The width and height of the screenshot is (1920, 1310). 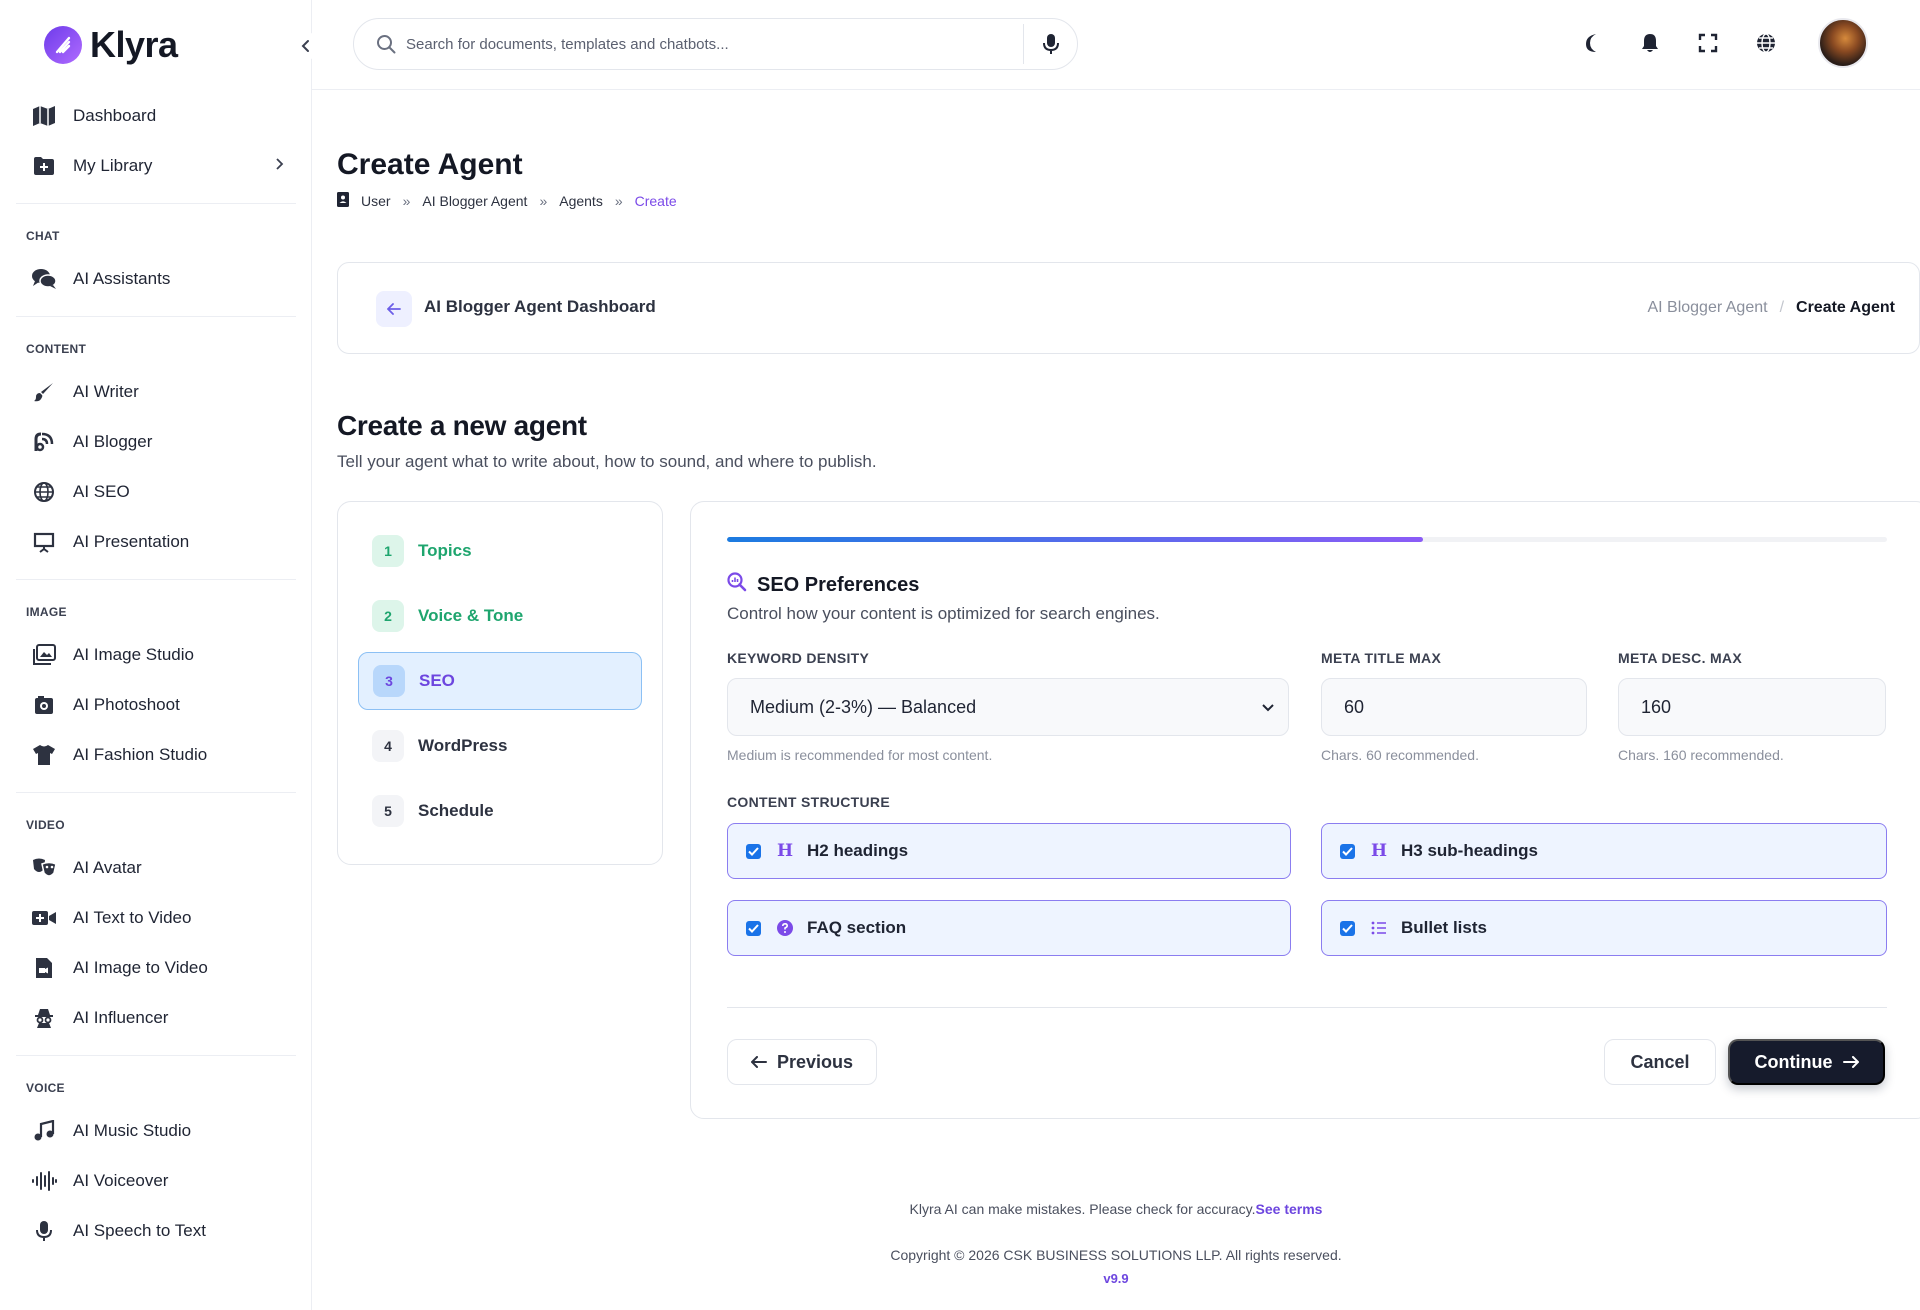 I want to click on back-button, so click(x=394, y=309).